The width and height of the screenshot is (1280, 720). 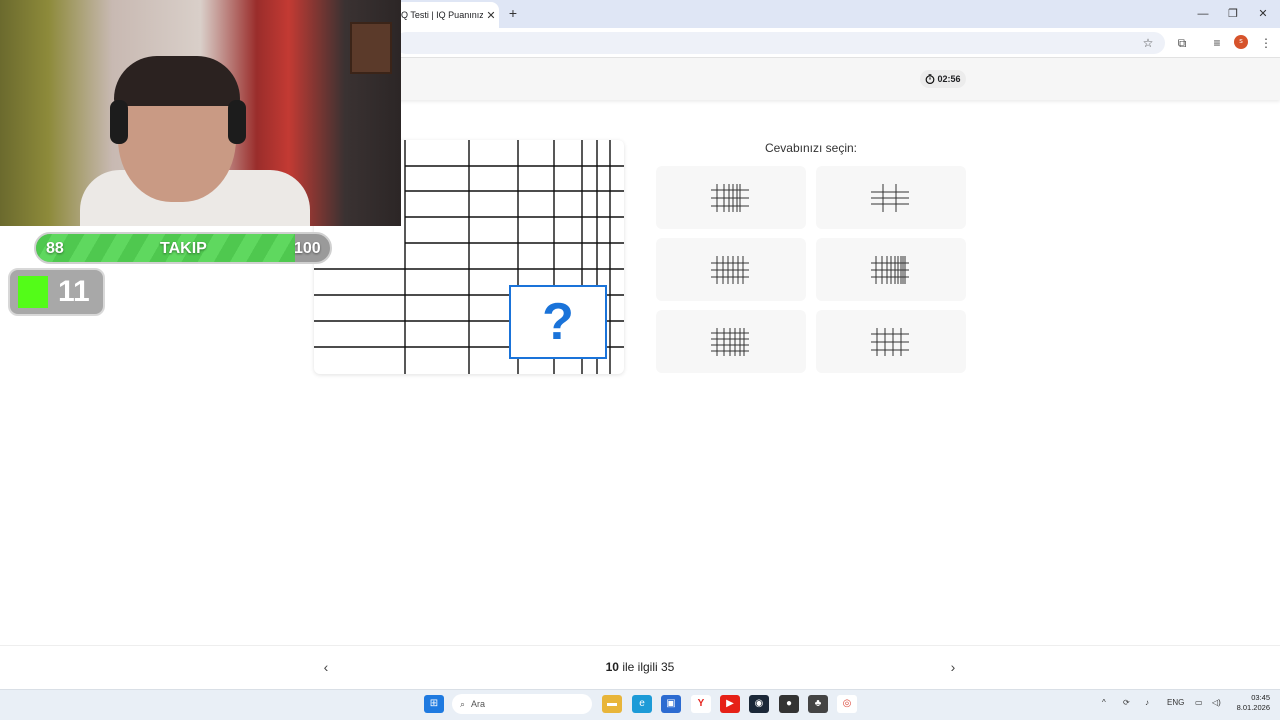 What do you see at coordinates (434, 704) in the screenshot?
I see `start-windows-icon: ⊞` at bounding box center [434, 704].